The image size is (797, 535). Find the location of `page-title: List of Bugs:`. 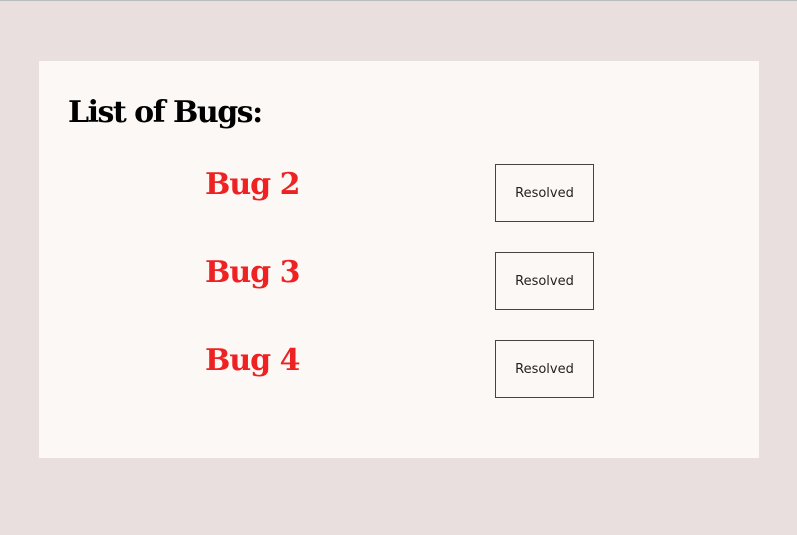

page-title: List of Bugs: is located at coordinates (165, 112).